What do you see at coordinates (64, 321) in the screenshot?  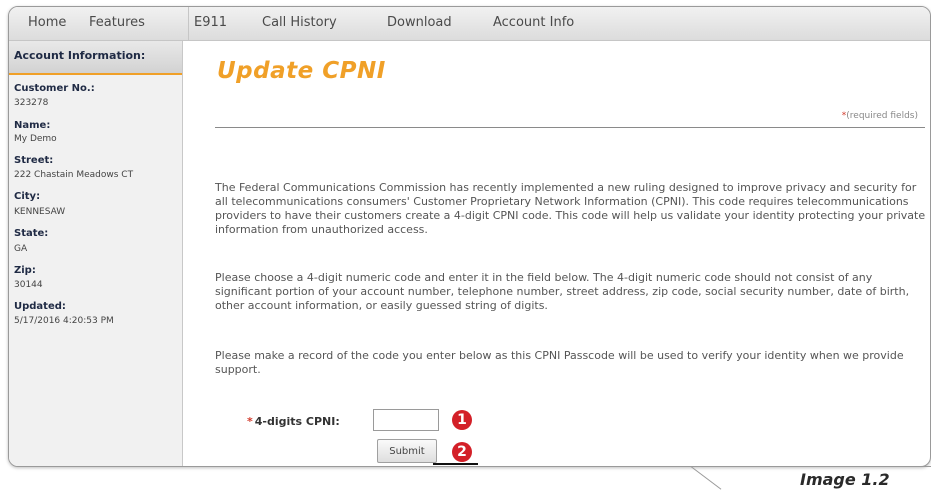 I see `updated-value: 5/17/2016 4:20:53 PM` at bounding box center [64, 321].